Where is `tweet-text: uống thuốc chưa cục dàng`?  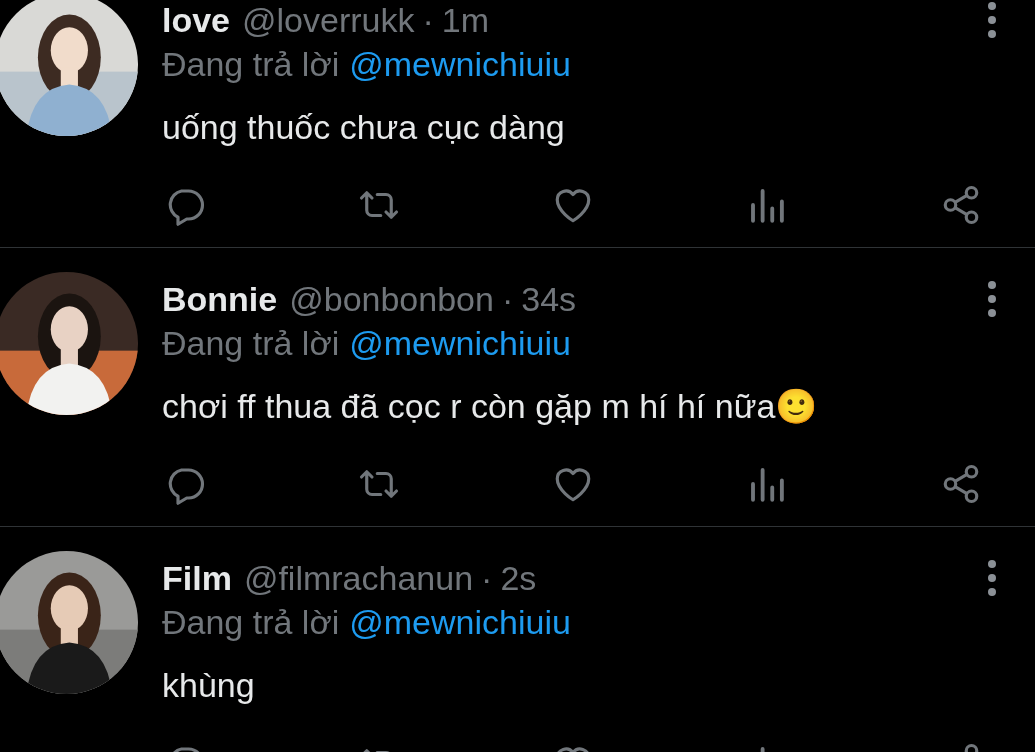 tweet-text: uống thuốc chưa cục dàng is located at coordinates (364, 127).